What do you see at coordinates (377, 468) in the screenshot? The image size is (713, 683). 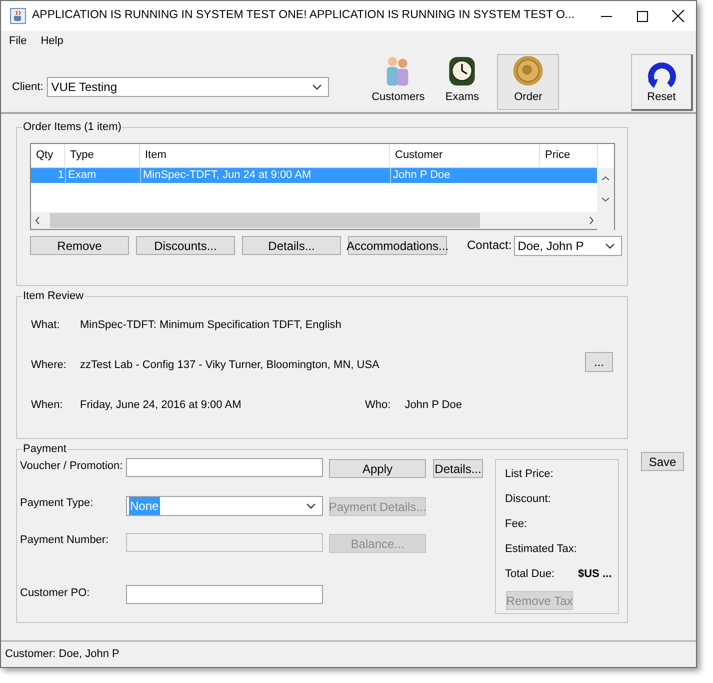 I see `apply-button: Apply` at bounding box center [377, 468].